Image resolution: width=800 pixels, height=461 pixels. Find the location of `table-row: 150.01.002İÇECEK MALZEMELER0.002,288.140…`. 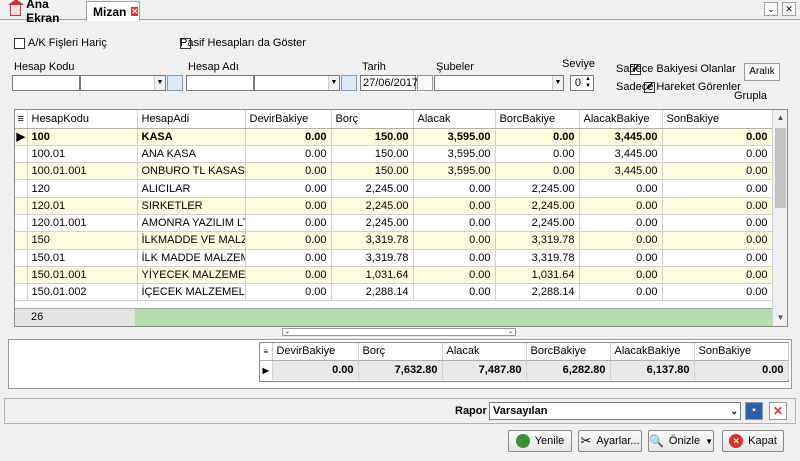

table-row: 150.01.002İÇECEK MALZEMELER0.002,288.140… is located at coordinates (394, 292).